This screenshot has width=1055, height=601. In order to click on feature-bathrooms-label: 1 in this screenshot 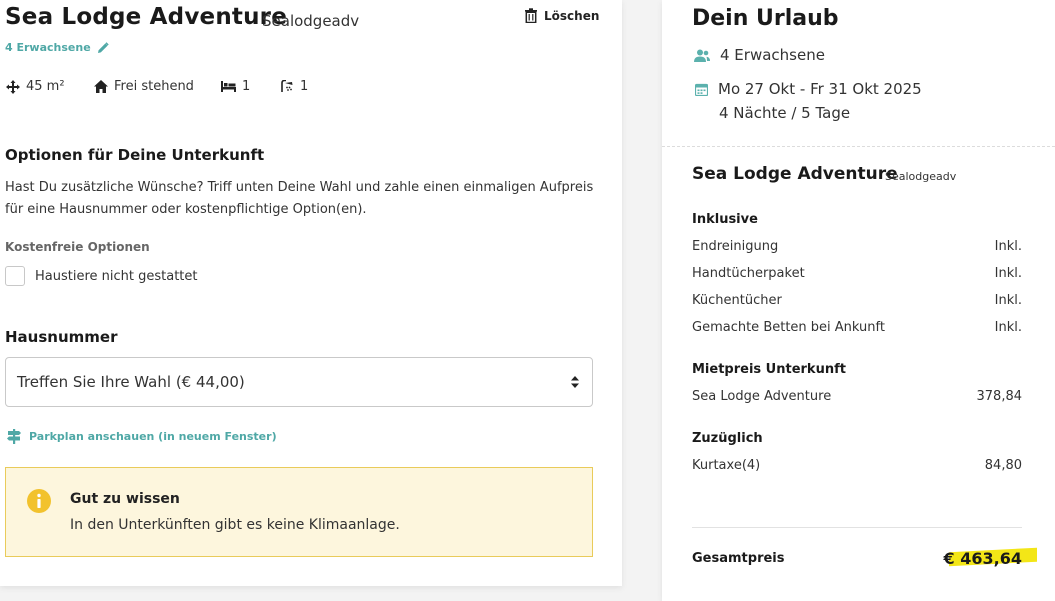, I will do `click(304, 86)`.